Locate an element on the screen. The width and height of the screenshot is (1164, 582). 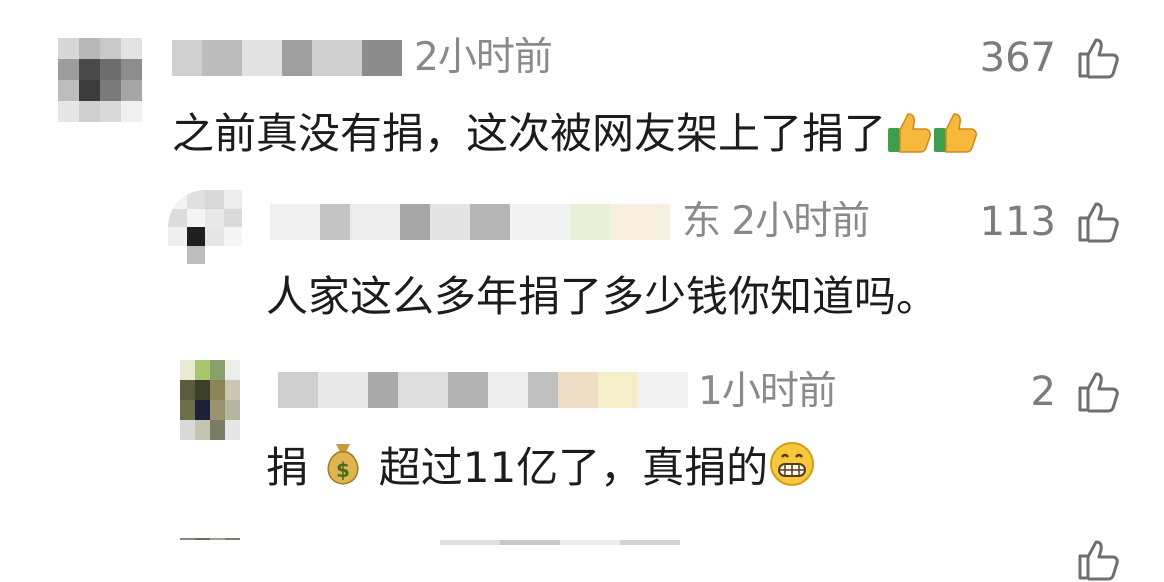
username-fragment: 东 is located at coordinates (701, 221).